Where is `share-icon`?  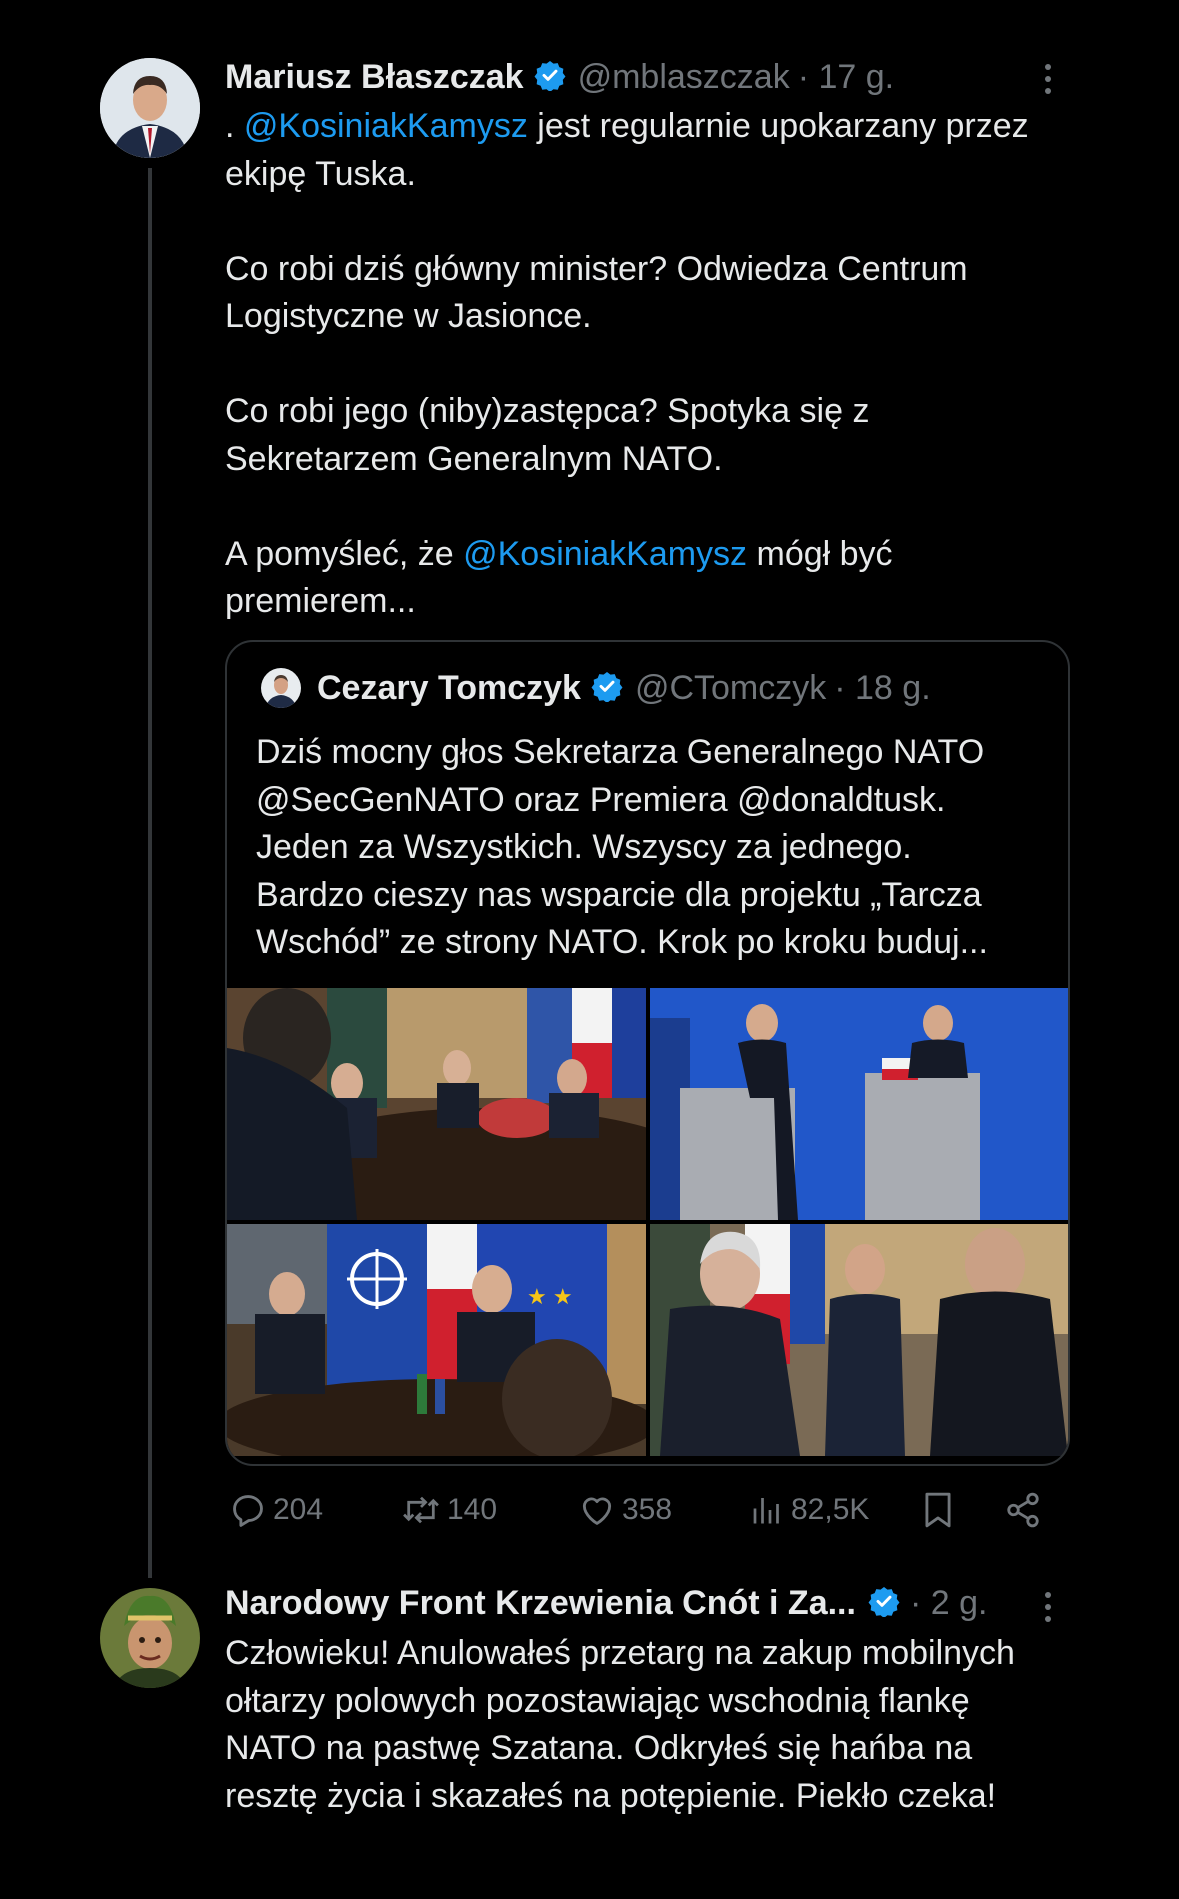
share-icon is located at coordinates (1023, 1510).